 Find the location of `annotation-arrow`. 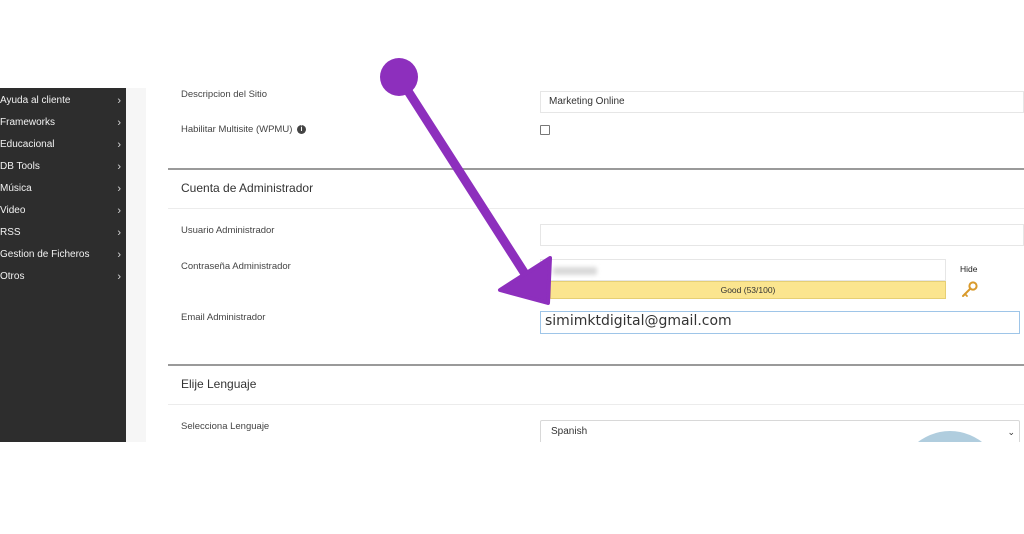

annotation-arrow is located at coordinates (466, 181).